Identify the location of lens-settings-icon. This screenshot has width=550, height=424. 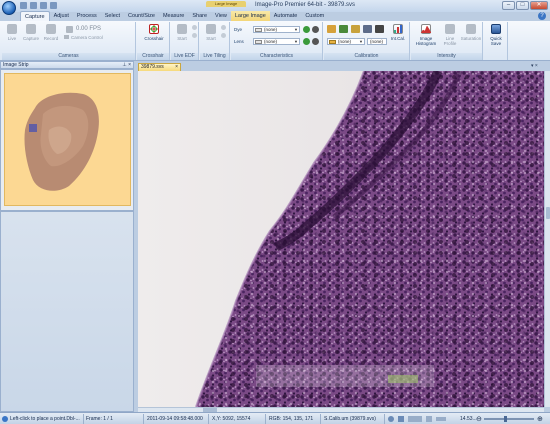
(315, 41).